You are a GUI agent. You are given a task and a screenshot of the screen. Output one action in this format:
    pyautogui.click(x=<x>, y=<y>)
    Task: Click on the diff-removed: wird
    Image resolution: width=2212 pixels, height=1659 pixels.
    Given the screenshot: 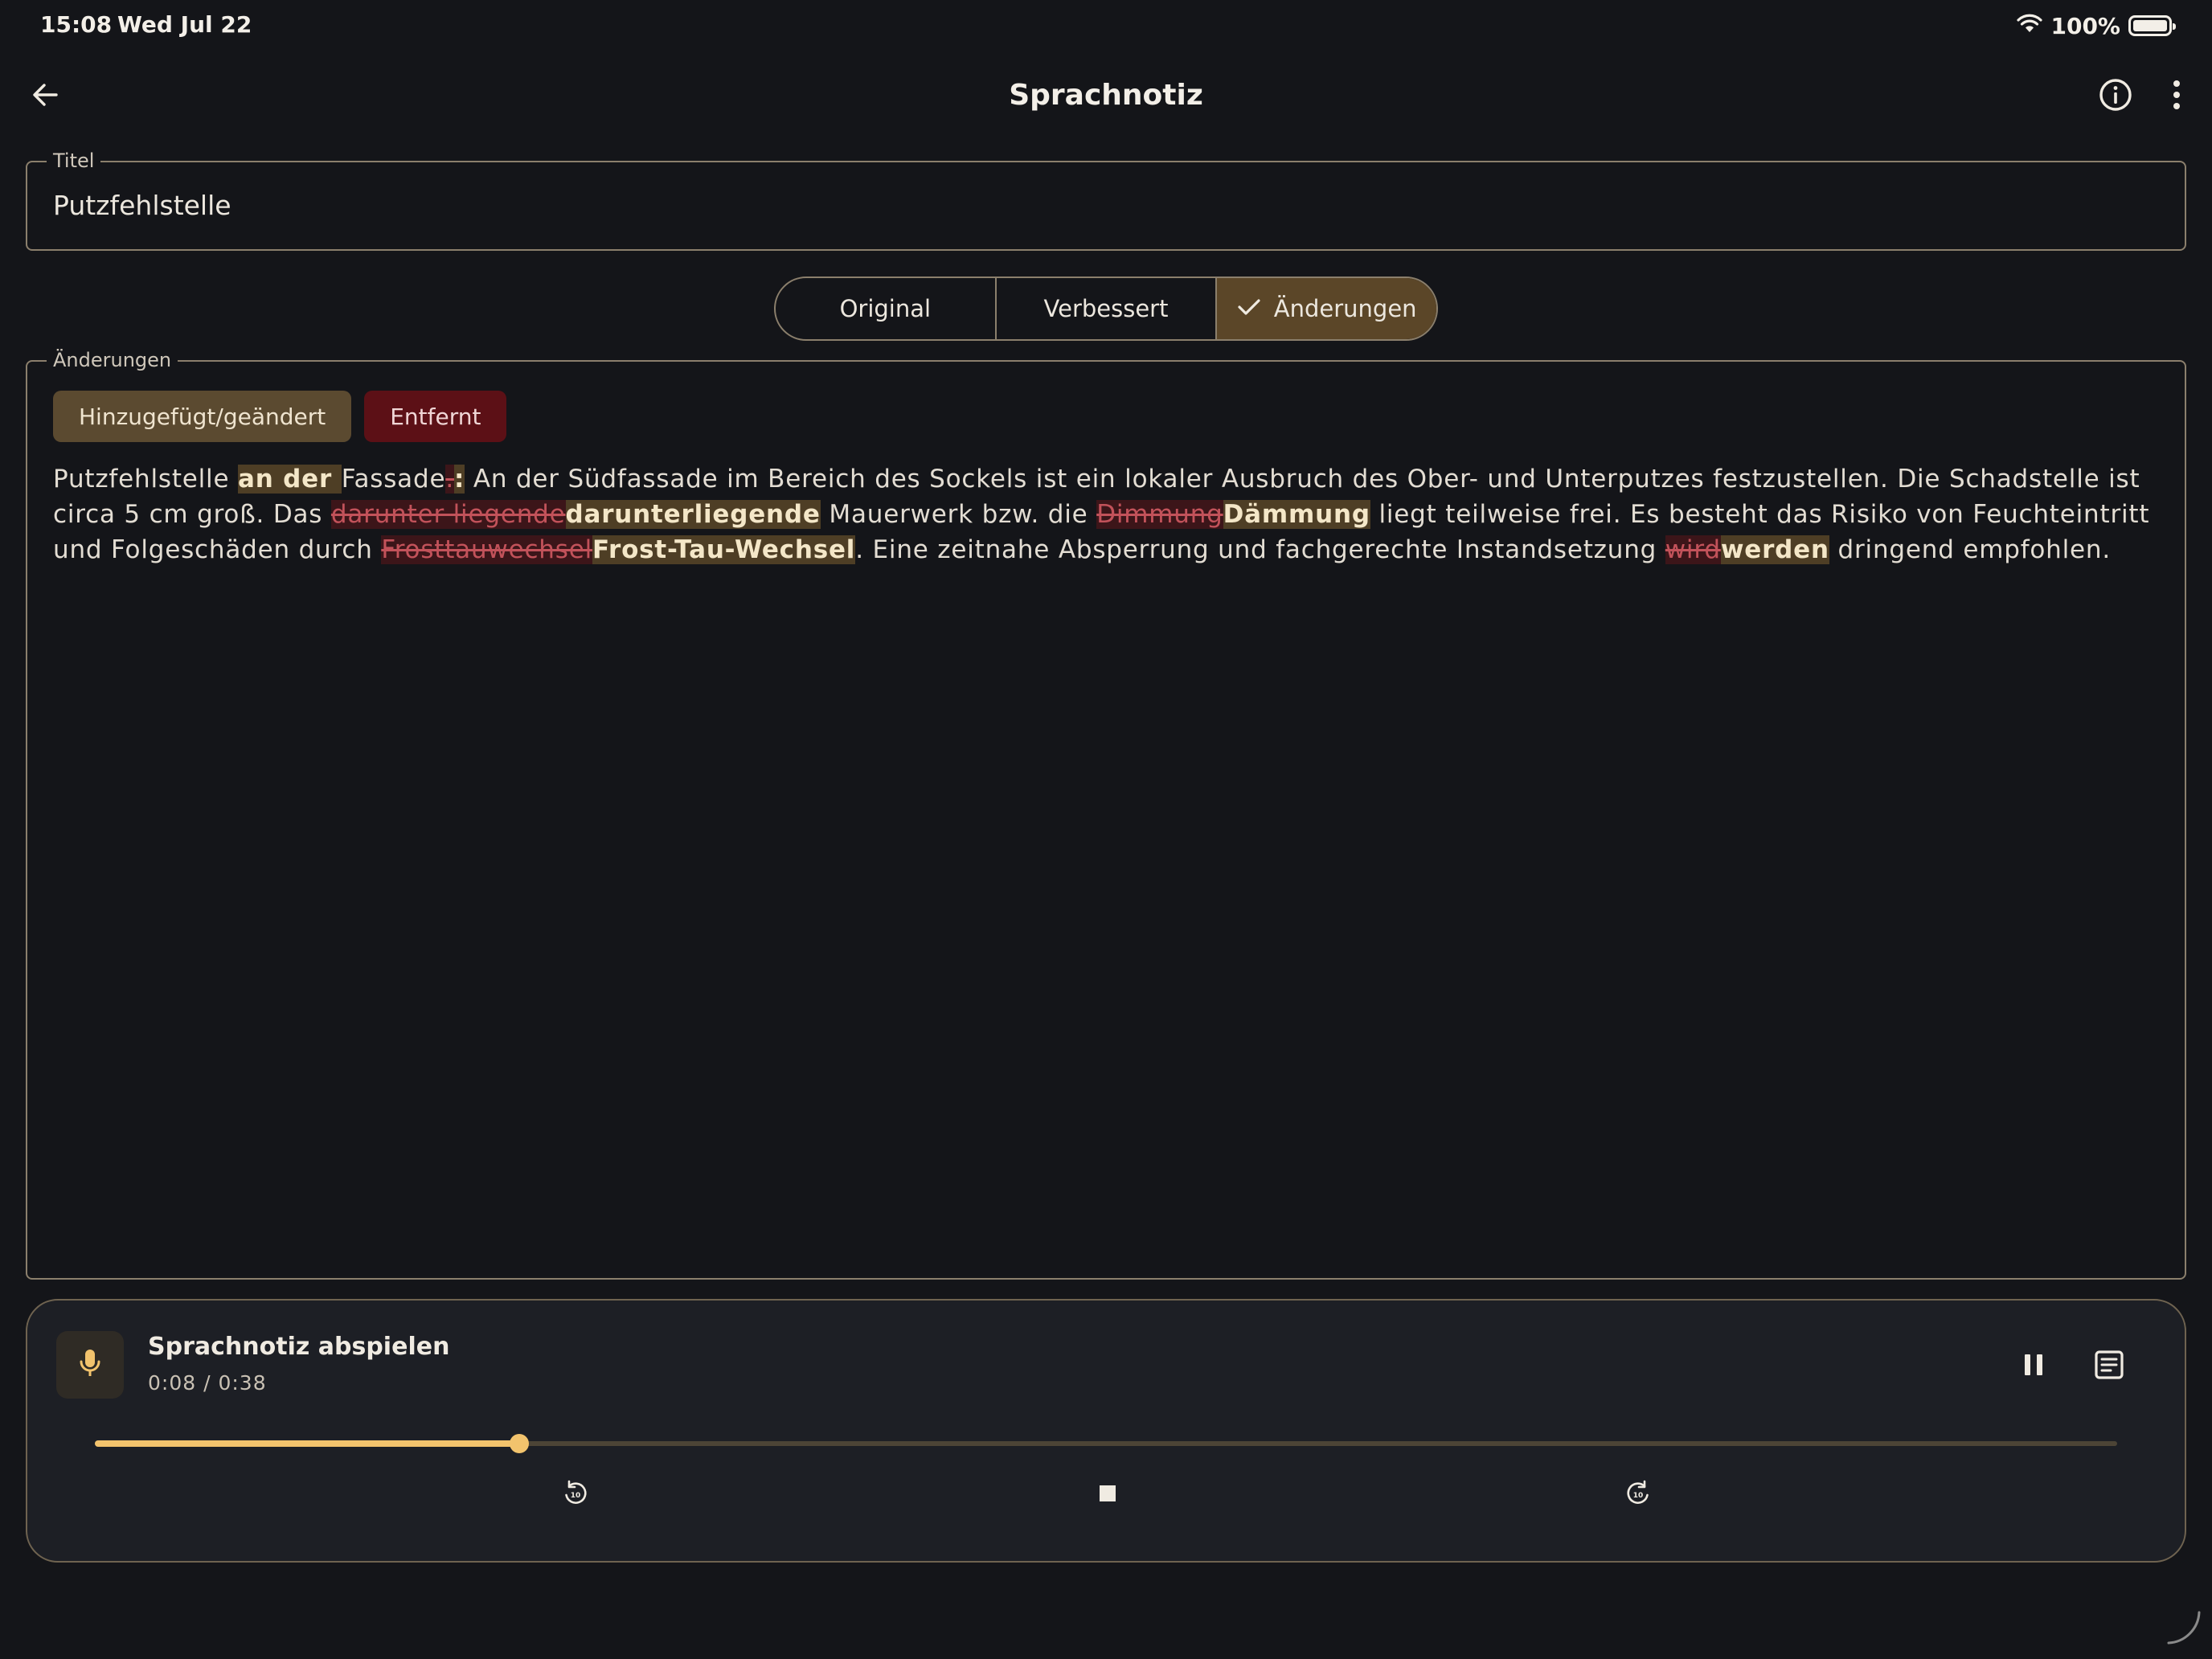 What is the action you would take?
    pyautogui.click(x=1693, y=549)
    